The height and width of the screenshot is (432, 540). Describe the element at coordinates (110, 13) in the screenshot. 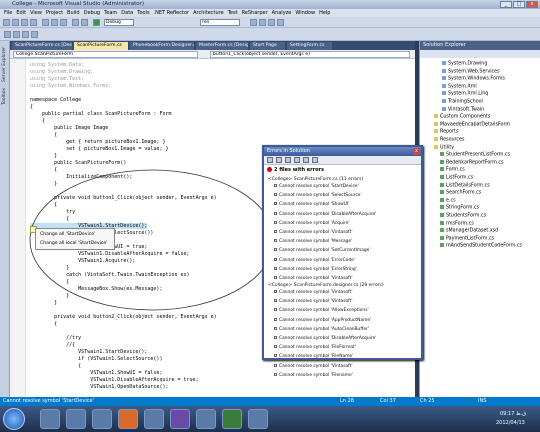

I see `menu-item: Team` at that location.